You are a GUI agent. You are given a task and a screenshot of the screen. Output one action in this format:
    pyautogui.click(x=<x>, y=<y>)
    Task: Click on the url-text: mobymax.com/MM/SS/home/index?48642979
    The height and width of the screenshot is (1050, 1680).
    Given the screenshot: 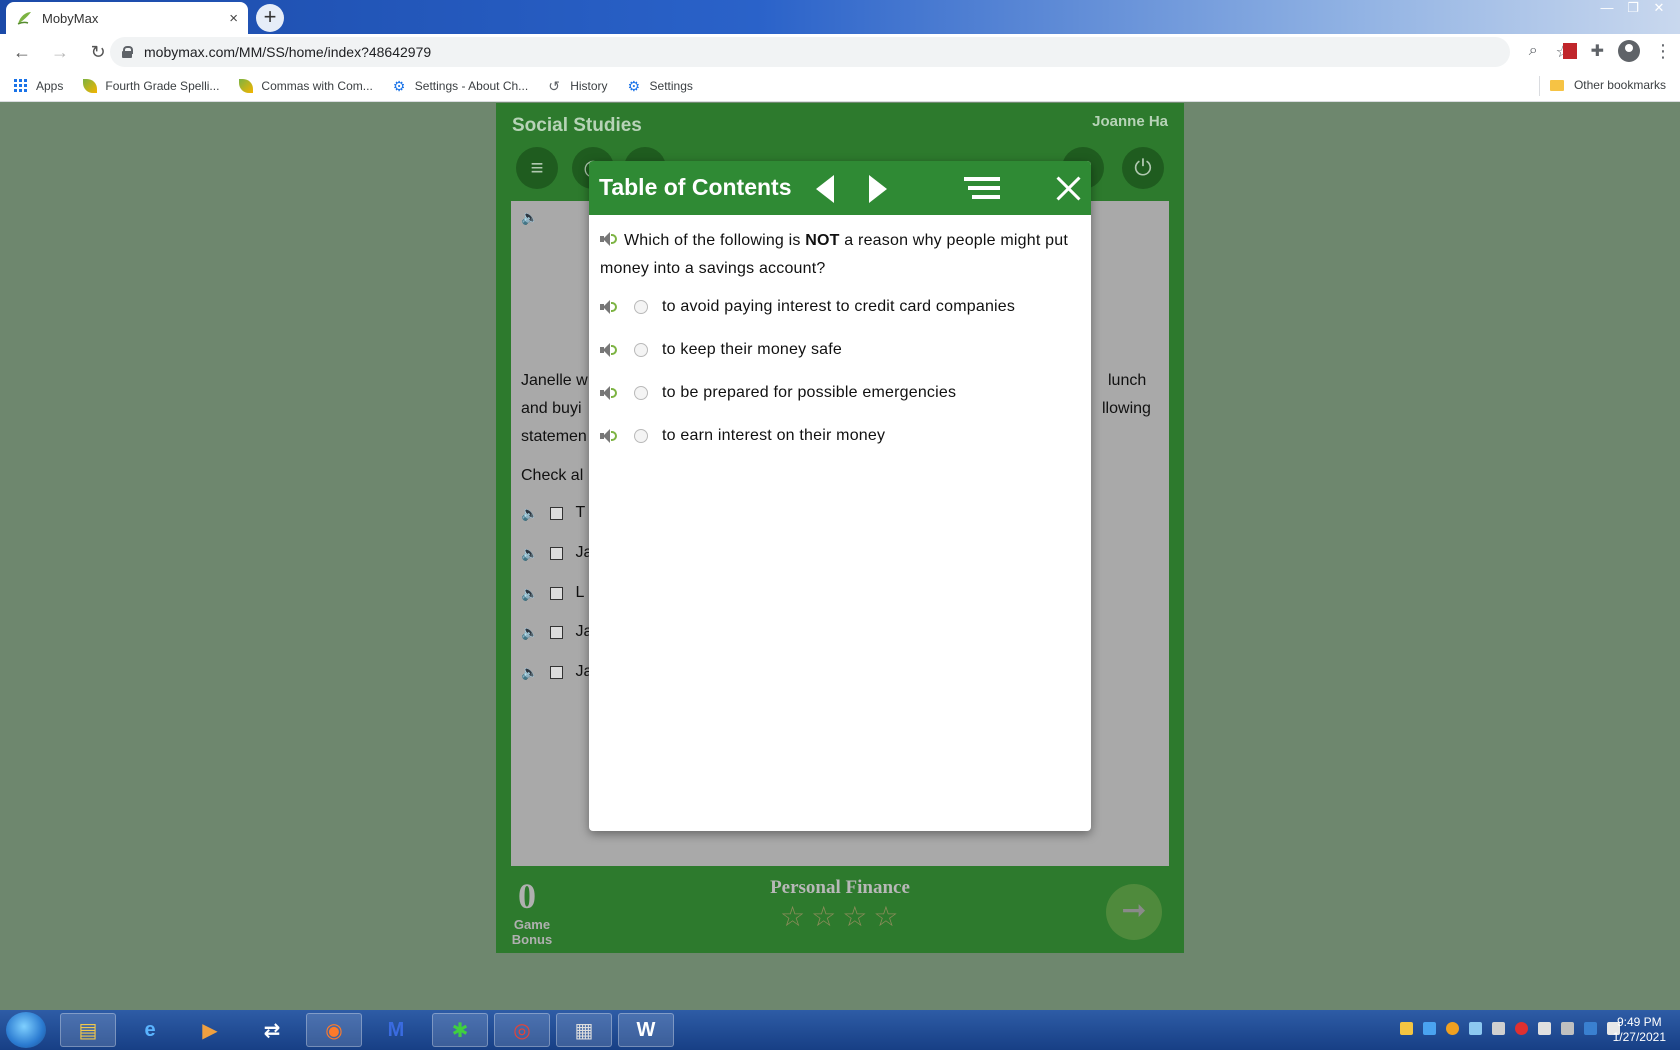 What is the action you would take?
    pyautogui.click(x=287, y=52)
    